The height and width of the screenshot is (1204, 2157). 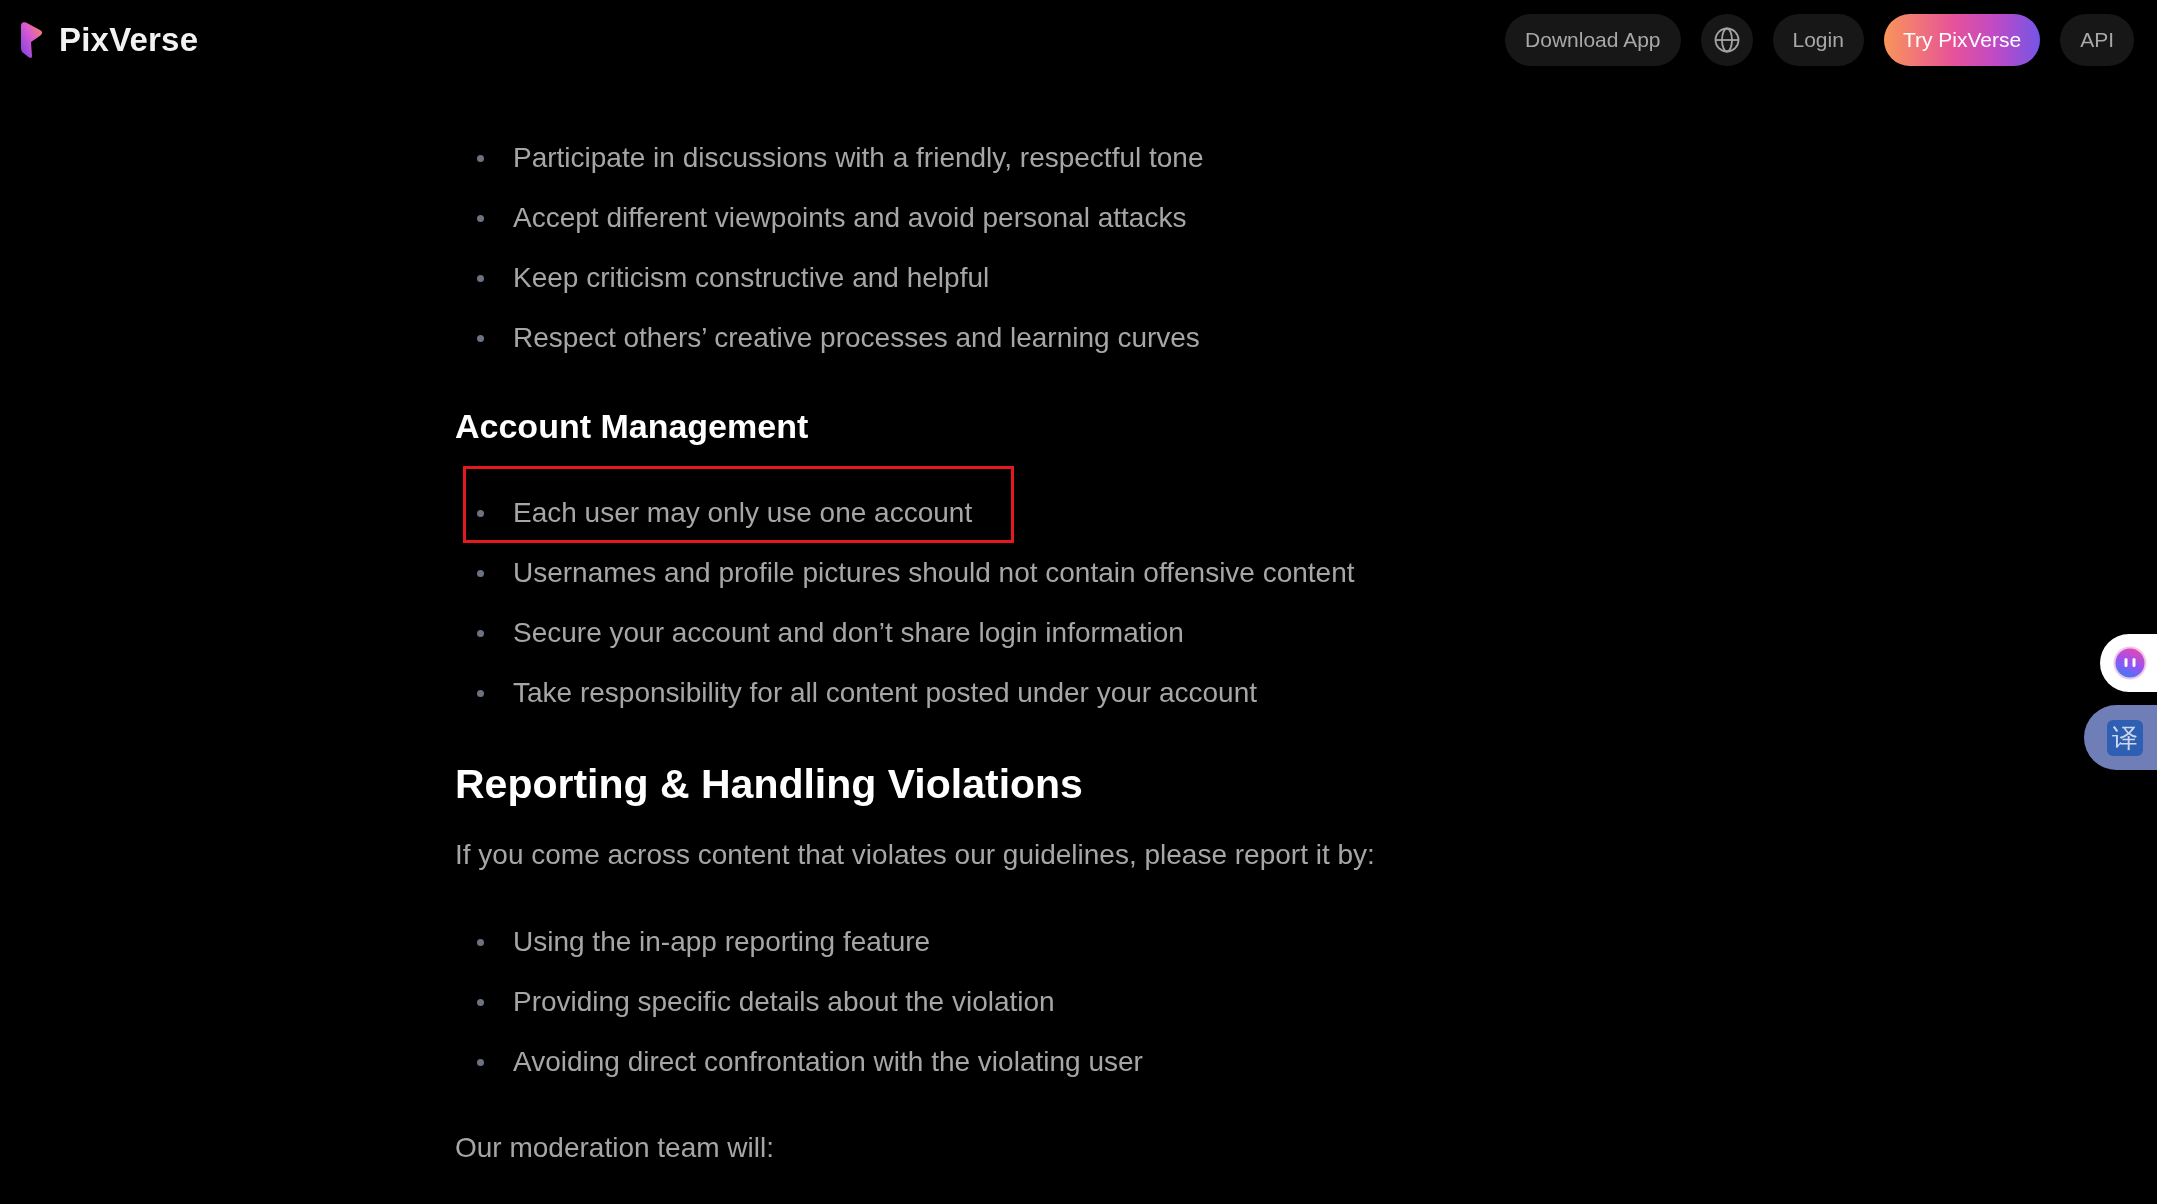 I want to click on list-item: Keep criticism constructive and helpful, so click(x=751, y=278).